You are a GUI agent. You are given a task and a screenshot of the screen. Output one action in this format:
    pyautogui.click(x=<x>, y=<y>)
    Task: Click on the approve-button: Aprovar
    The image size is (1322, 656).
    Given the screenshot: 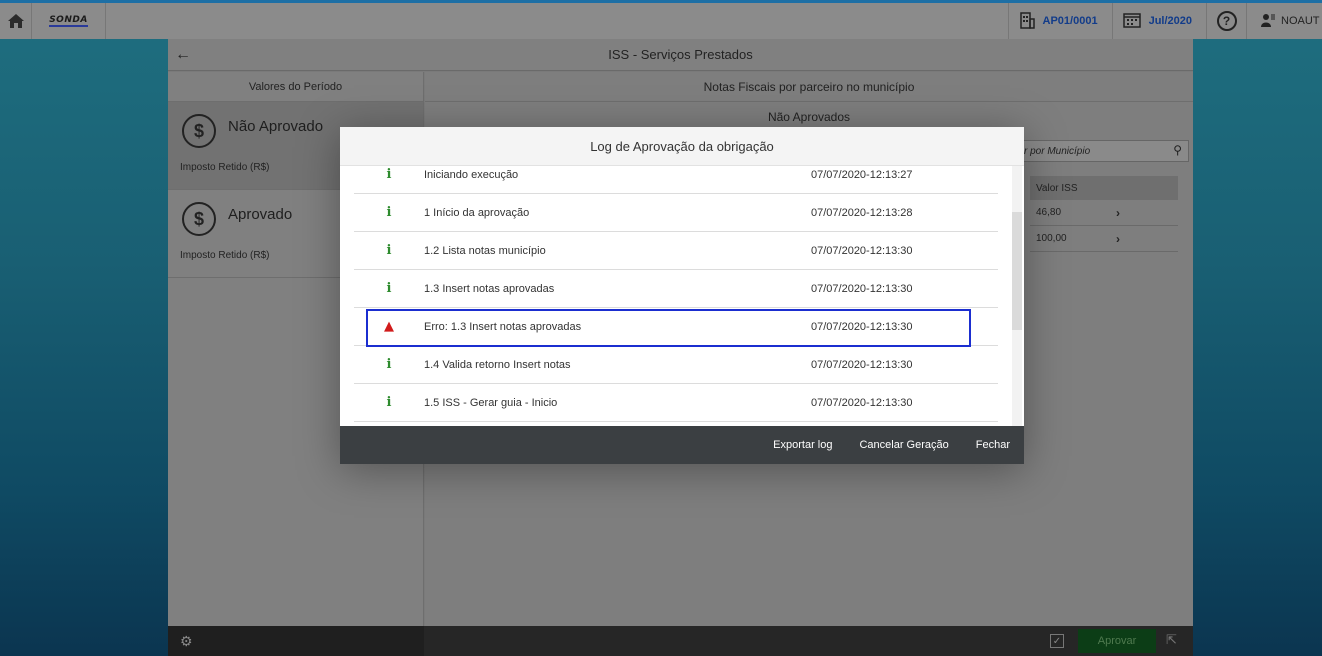 What is the action you would take?
    pyautogui.click(x=1117, y=641)
    